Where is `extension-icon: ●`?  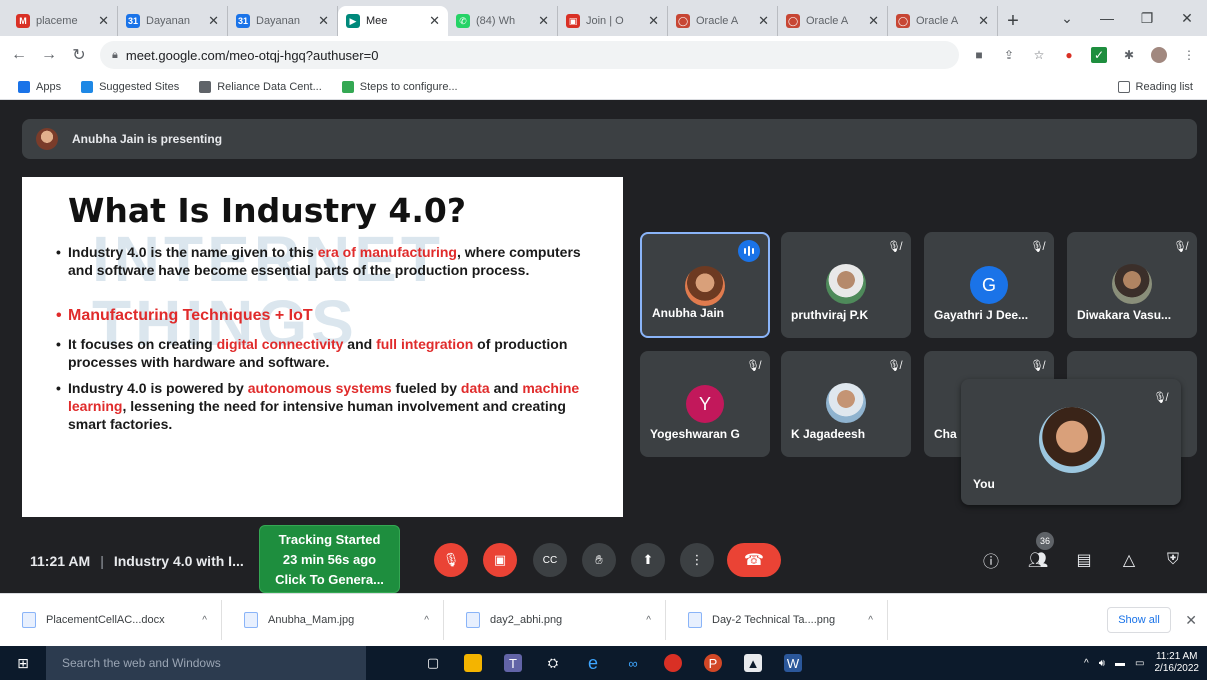 extension-icon: ● is located at coordinates (1069, 55).